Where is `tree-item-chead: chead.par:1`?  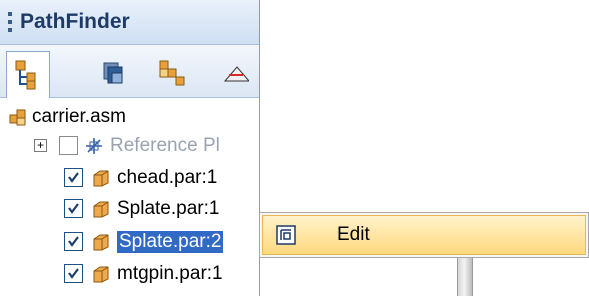
tree-item-chead: chead.par:1 is located at coordinates (140, 177).